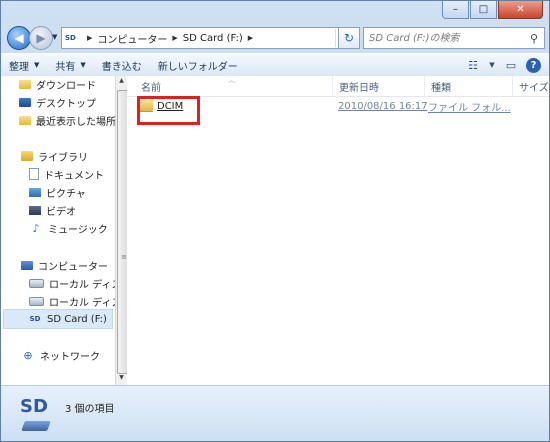 This screenshot has height=442, width=550. I want to click on desktop-icon, so click(25, 102).